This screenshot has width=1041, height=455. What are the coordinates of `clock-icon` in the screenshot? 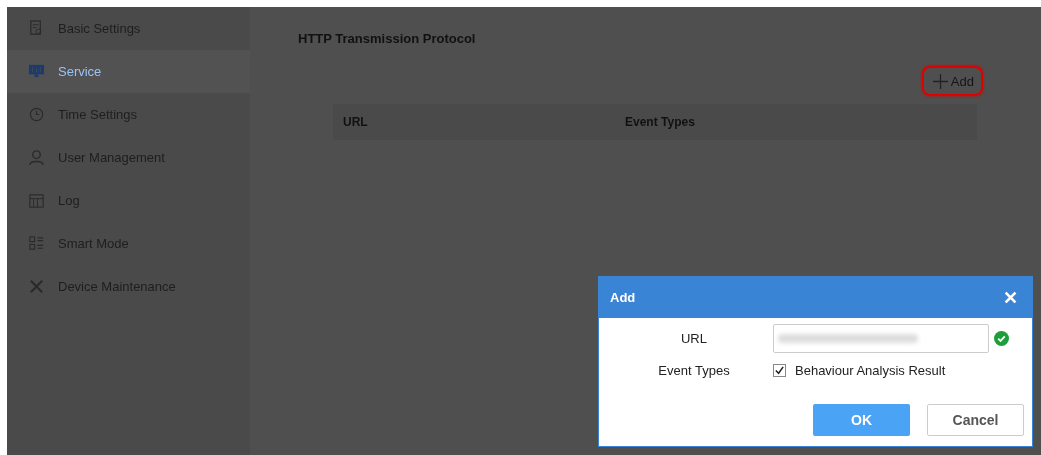 It's located at (36, 114).